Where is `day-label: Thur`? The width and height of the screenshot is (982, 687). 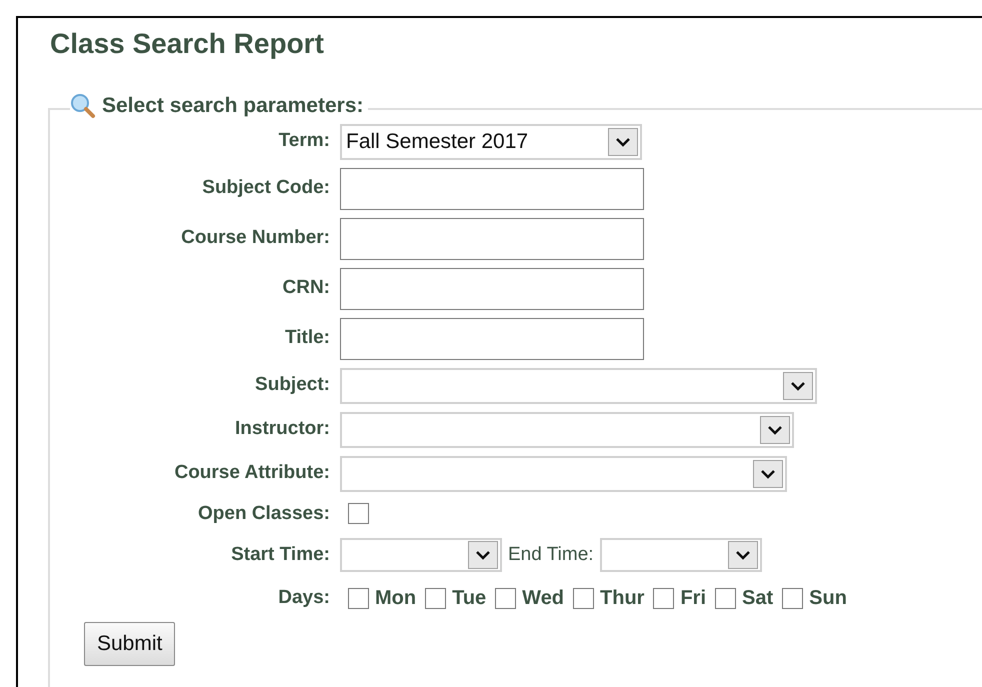
day-label: Thur is located at coordinates (622, 598).